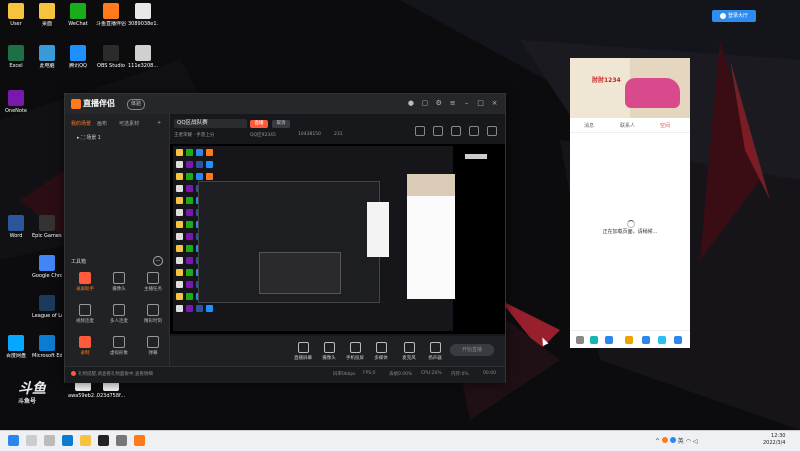 This screenshot has width=800, height=451. Describe the element at coordinates (438, 103) in the screenshot. I see `settings-icon: ⚙` at that location.